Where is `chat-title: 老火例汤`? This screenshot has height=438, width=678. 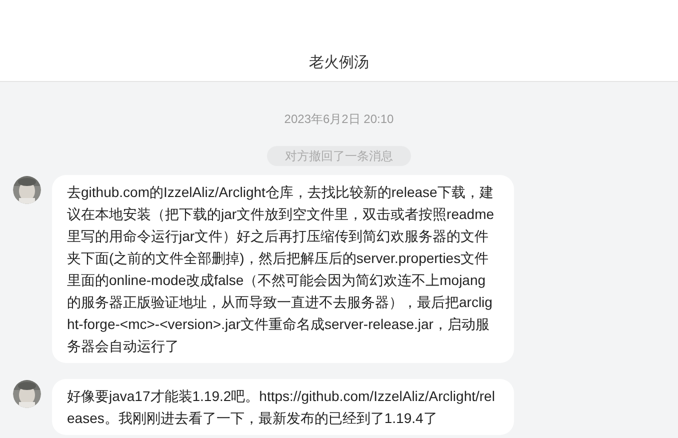
chat-title: 老火例汤 is located at coordinates (339, 62).